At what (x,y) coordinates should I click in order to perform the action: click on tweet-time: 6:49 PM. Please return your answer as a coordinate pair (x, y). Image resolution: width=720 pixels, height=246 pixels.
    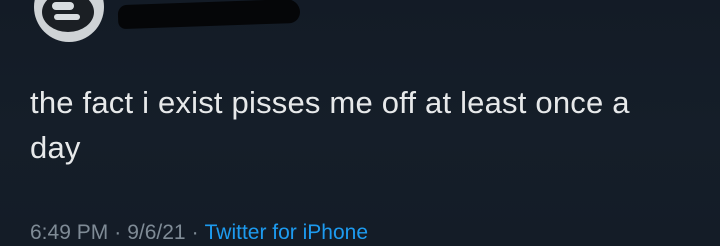
    Looking at the image, I should click on (69, 232).